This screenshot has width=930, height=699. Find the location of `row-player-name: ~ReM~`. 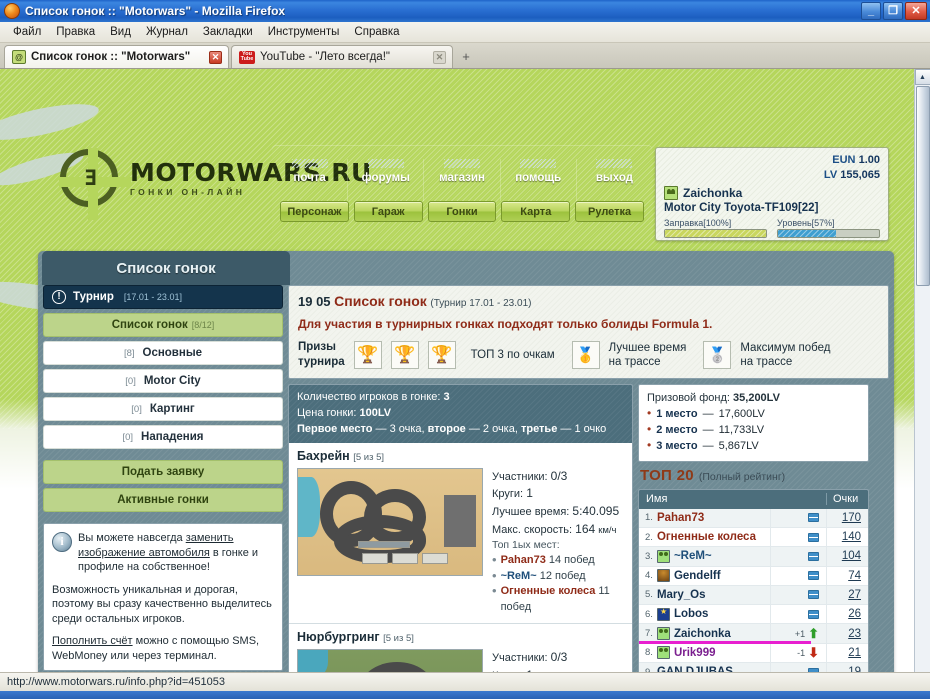

row-player-name: ~ReM~ is located at coordinates (693, 556).